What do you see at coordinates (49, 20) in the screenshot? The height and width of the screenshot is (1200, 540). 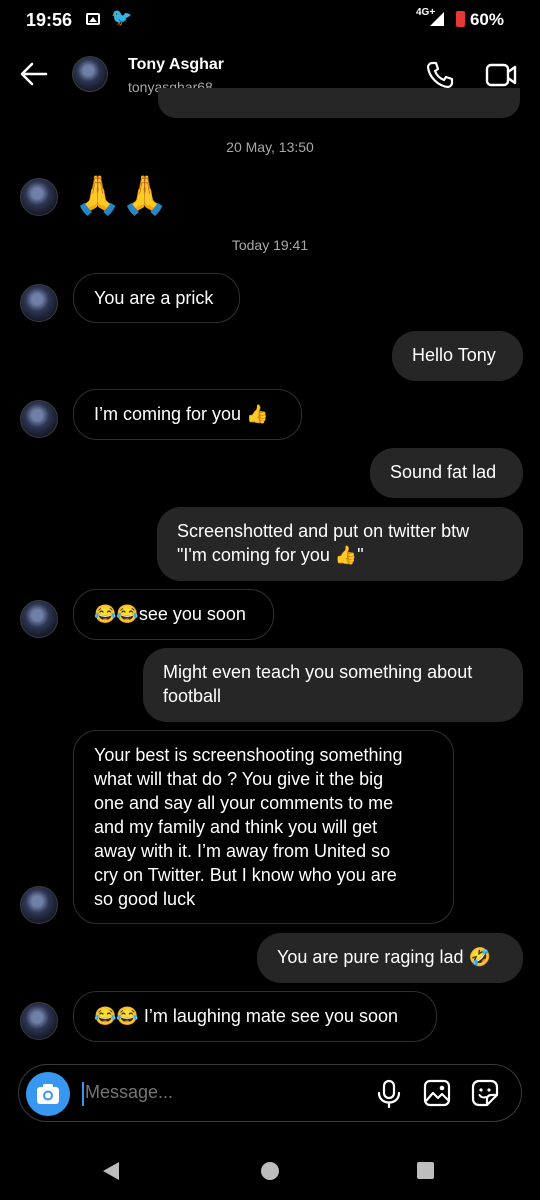 I see `status-time: 19:56` at bounding box center [49, 20].